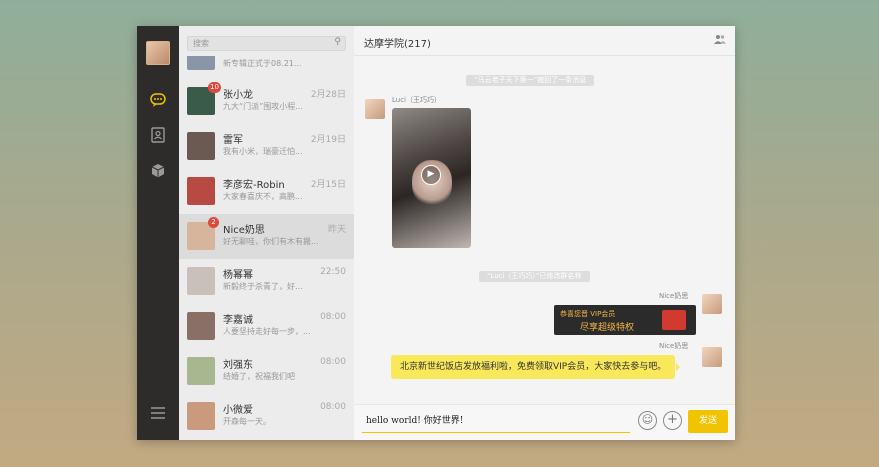  I want to click on vip-card-subtitle: 尽享超级特权, so click(607, 328).